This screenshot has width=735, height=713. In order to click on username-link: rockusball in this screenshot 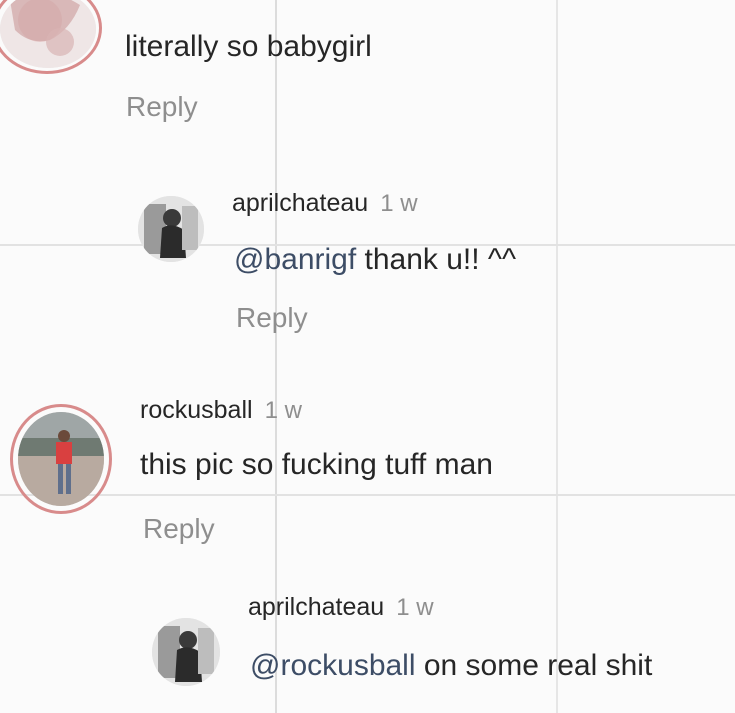, I will do `click(196, 410)`.